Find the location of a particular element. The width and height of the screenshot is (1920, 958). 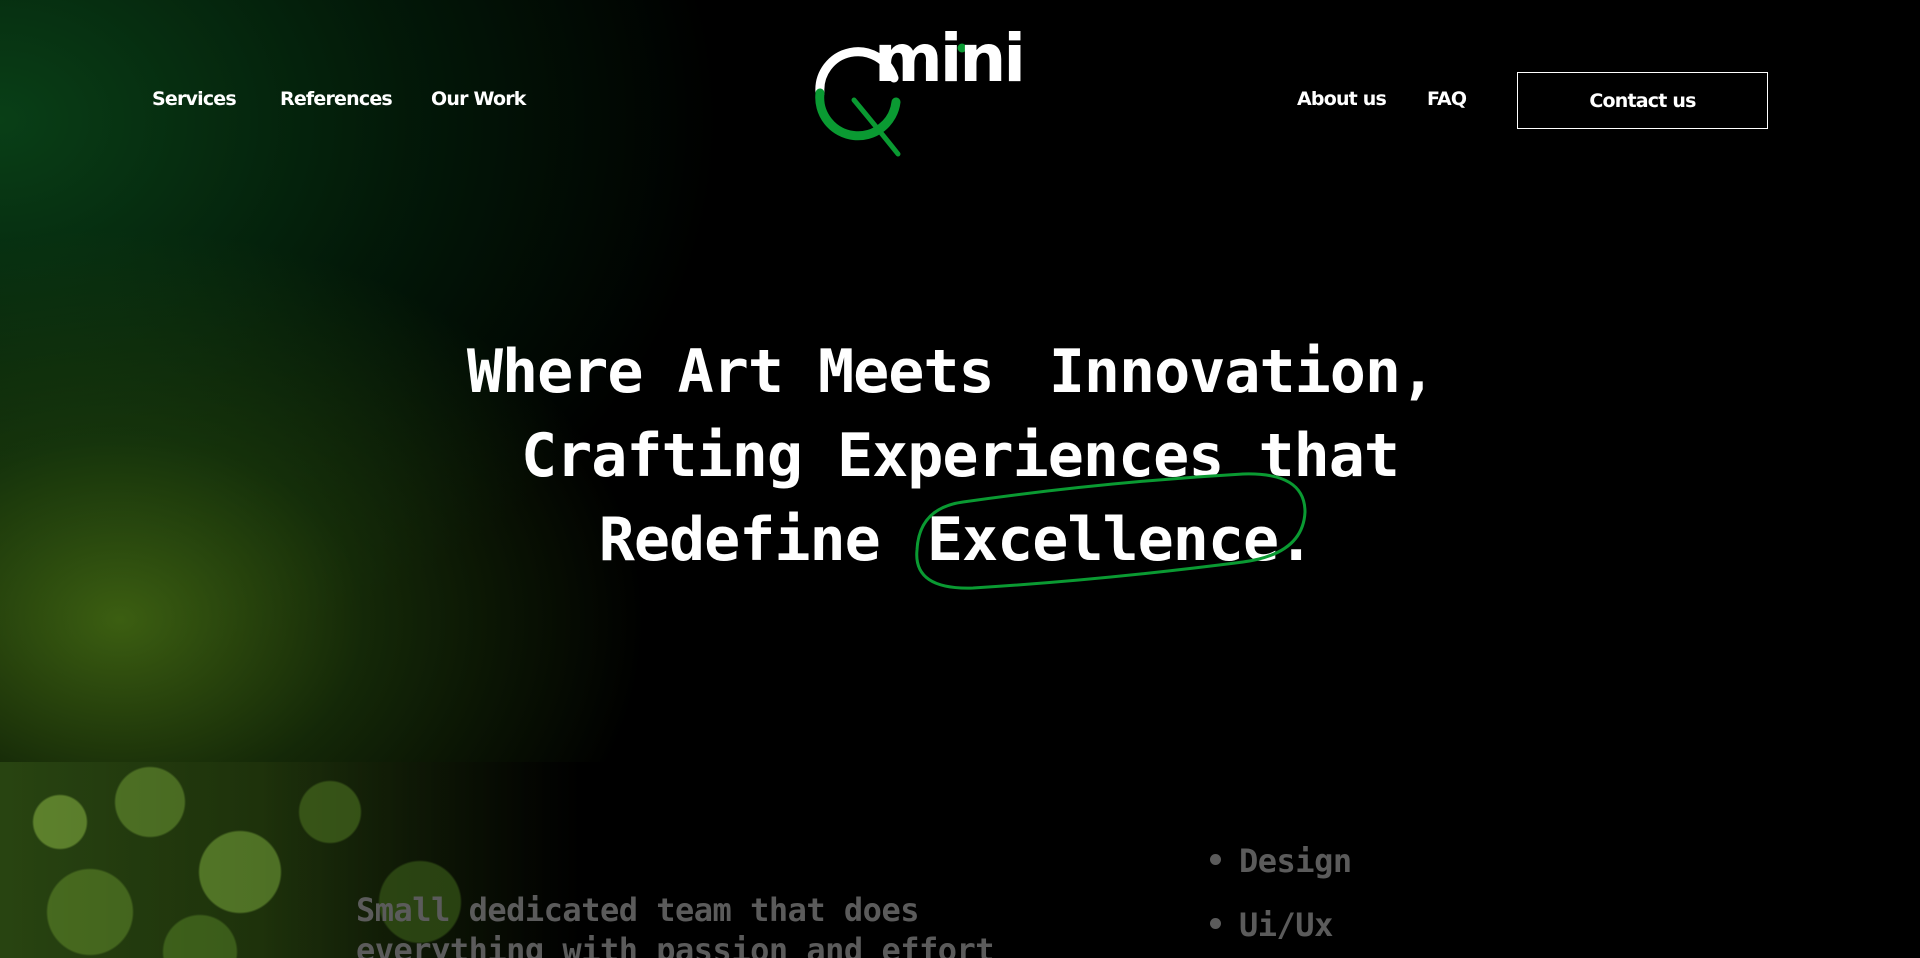

logo-wordmark: mini is located at coordinates (950, 58).